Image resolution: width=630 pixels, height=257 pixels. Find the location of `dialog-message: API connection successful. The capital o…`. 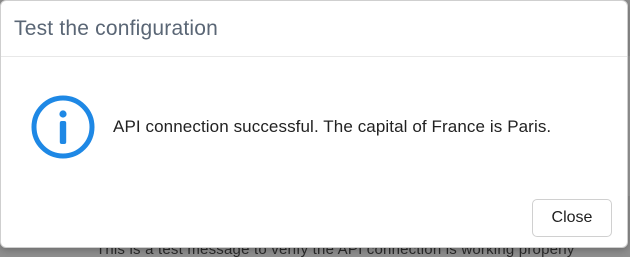

dialog-message: API connection successful. The capital o… is located at coordinates (332, 126).